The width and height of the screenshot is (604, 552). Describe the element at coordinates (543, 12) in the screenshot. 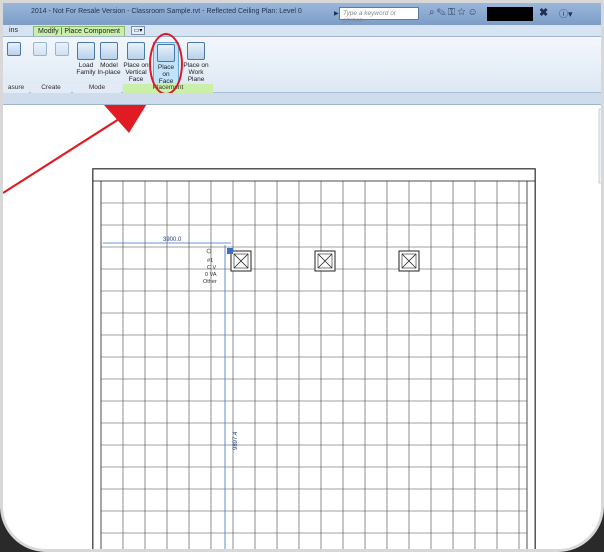

I see `exchange-apps-icon: ✖` at that location.